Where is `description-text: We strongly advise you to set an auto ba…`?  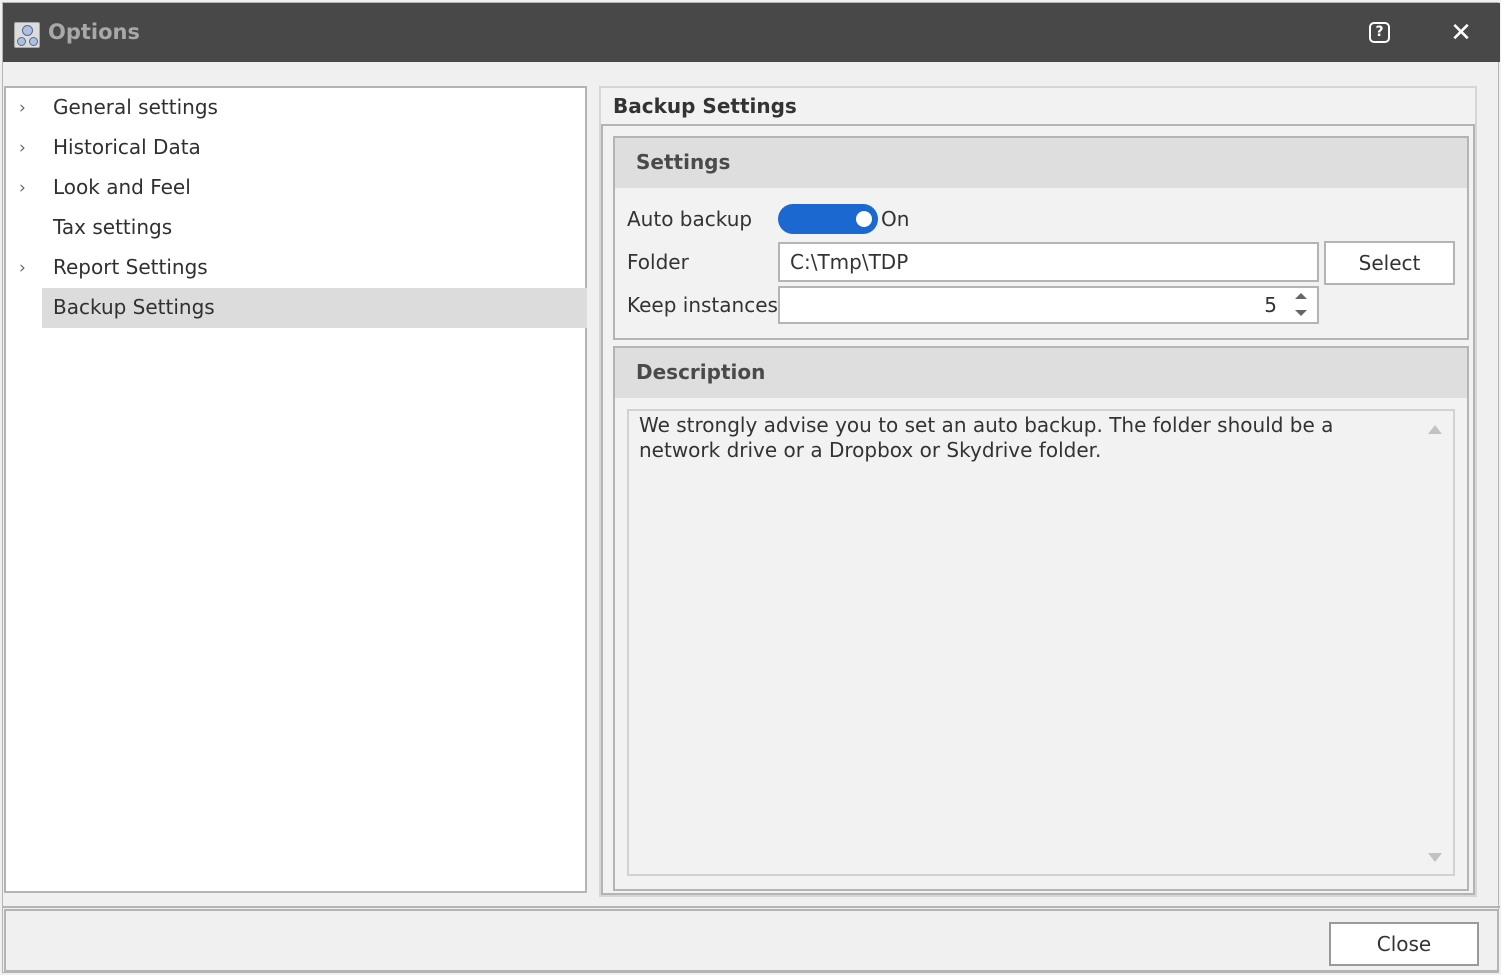
description-text: We strongly advise you to set an auto ba… is located at coordinates (986, 437).